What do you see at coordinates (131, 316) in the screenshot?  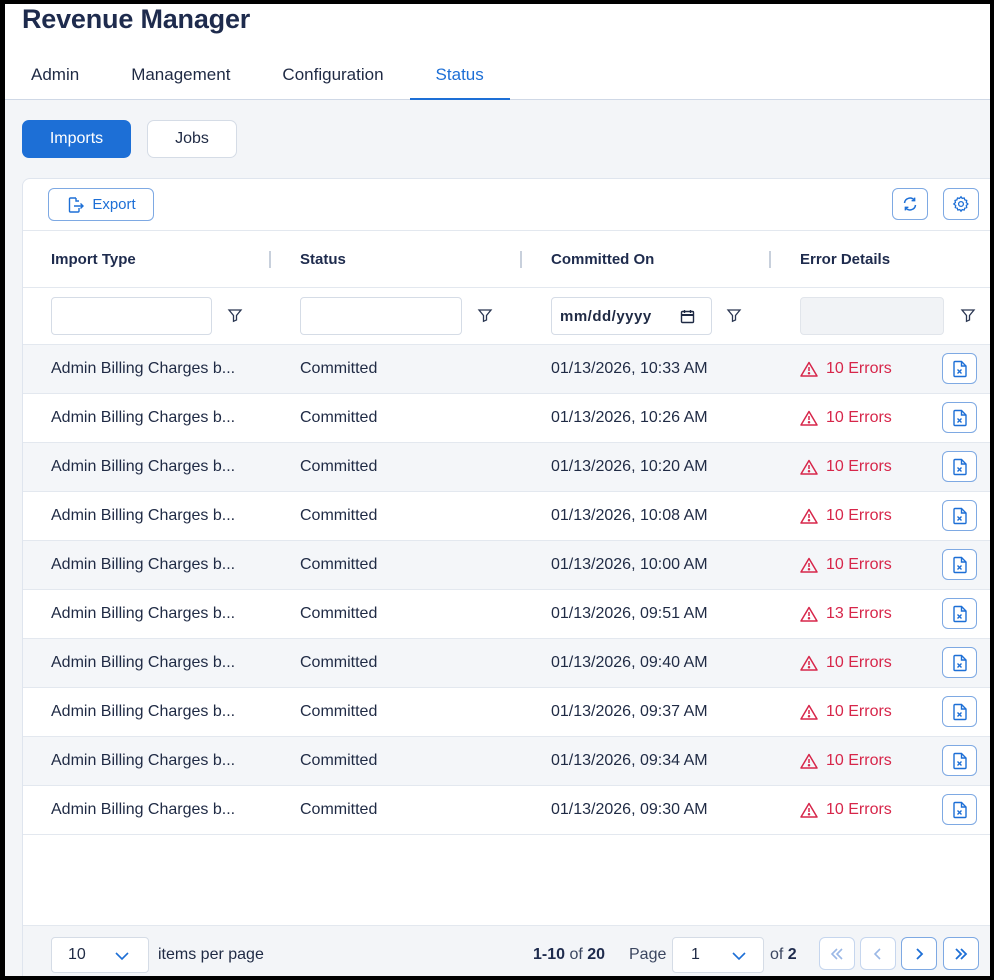 I see `import-type-filter-input` at bounding box center [131, 316].